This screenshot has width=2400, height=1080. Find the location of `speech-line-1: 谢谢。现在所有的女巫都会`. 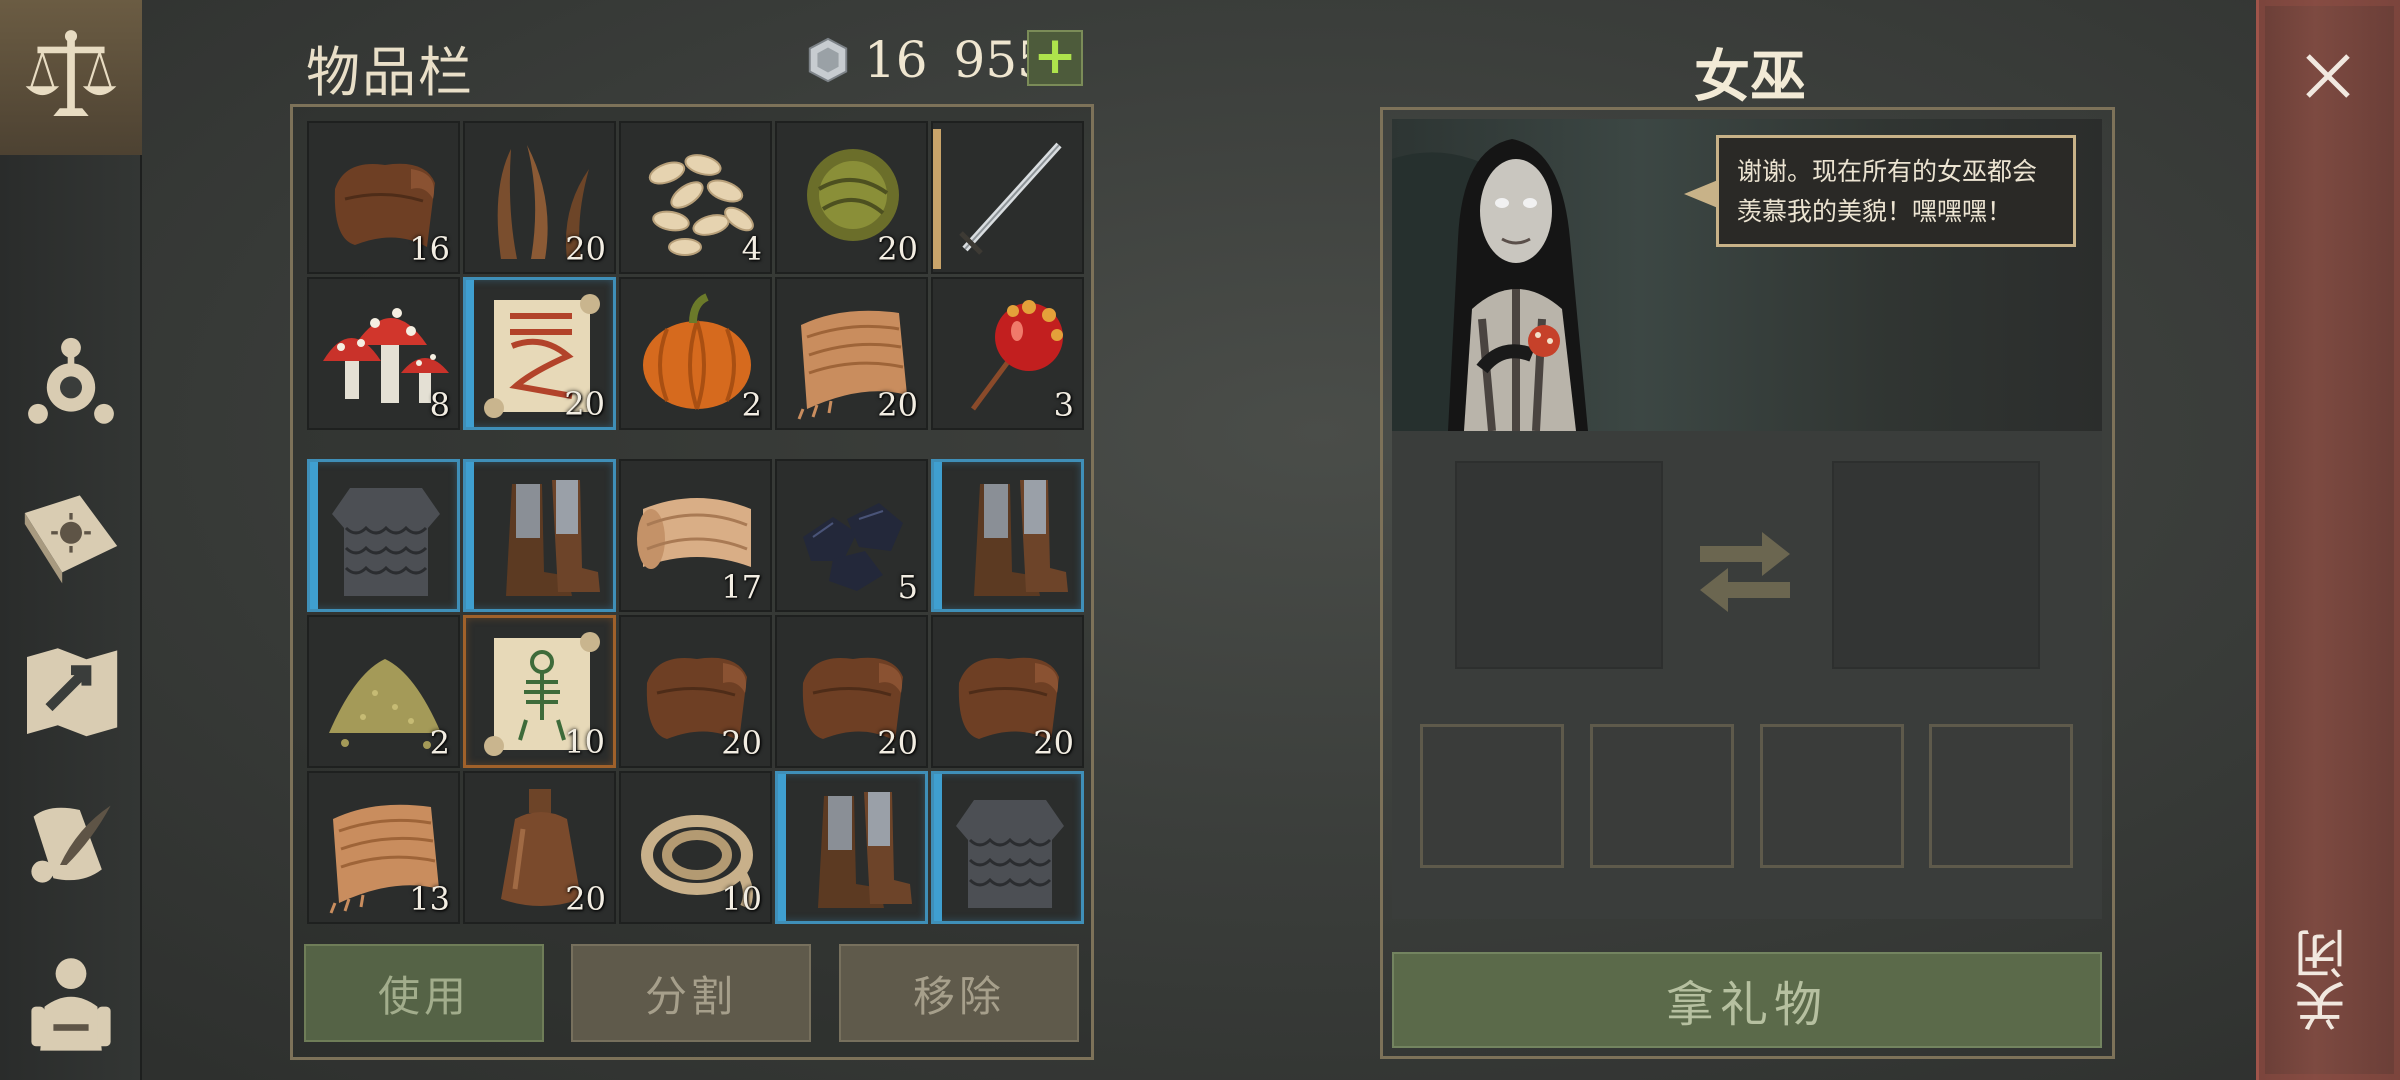

speech-line-1: 谢谢。现在所有的女巫都会 is located at coordinates (1887, 171).